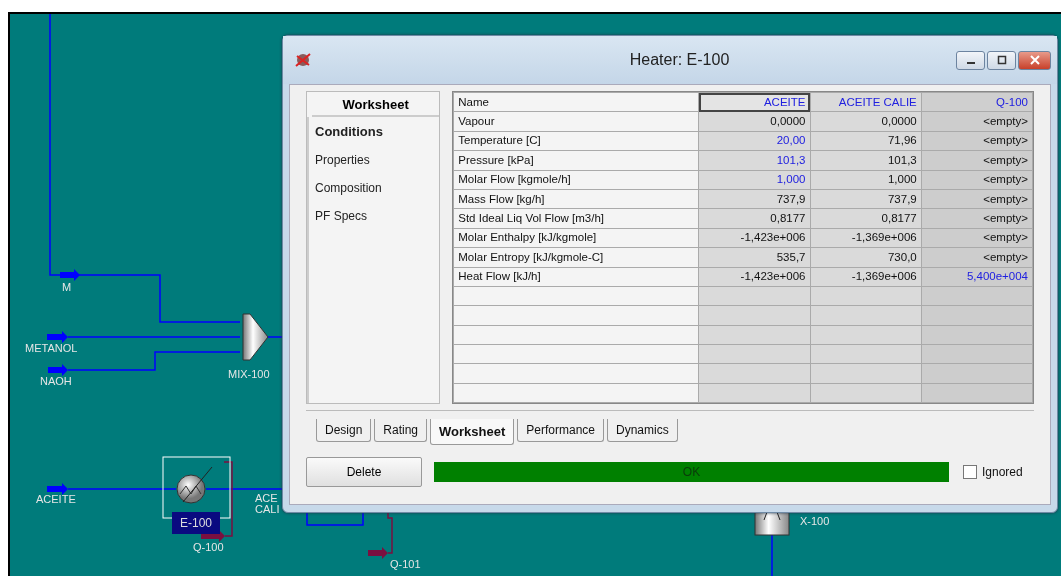 This screenshot has width=1061, height=576. Describe the element at coordinates (267, 509) in the screenshot. I see `stream-label: CALI` at that location.